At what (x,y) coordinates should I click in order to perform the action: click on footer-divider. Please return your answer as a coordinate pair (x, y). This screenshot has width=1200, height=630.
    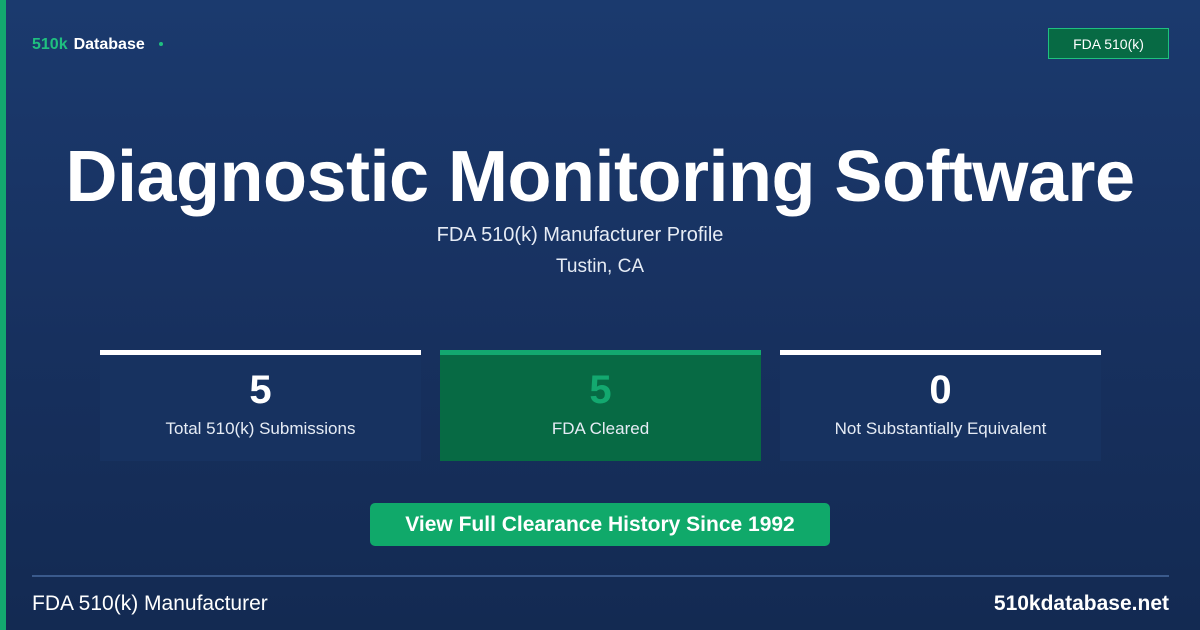
    Looking at the image, I should click on (600, 576).